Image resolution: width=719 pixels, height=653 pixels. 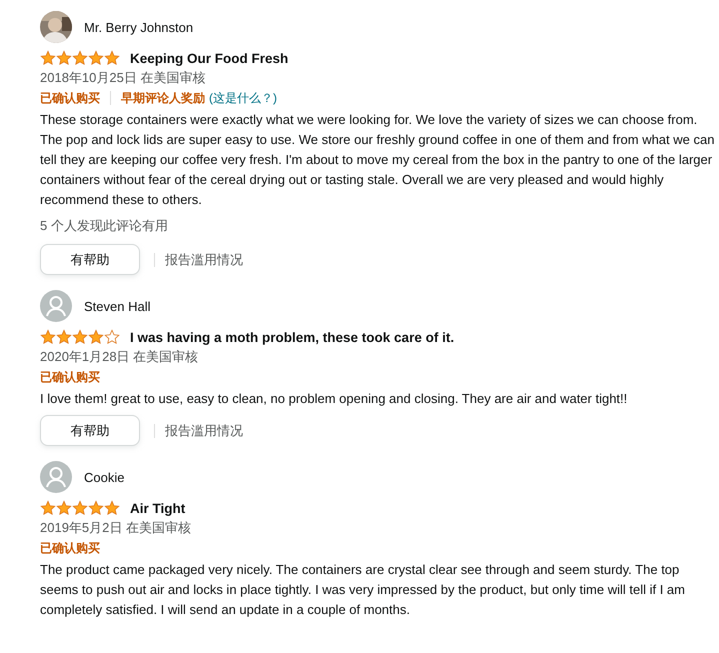 What do you see at coordinates (116, 528) in the screenshot?
I see `review-date: 2019年5月2日 在美国审核` at bounding box center [116, 528].